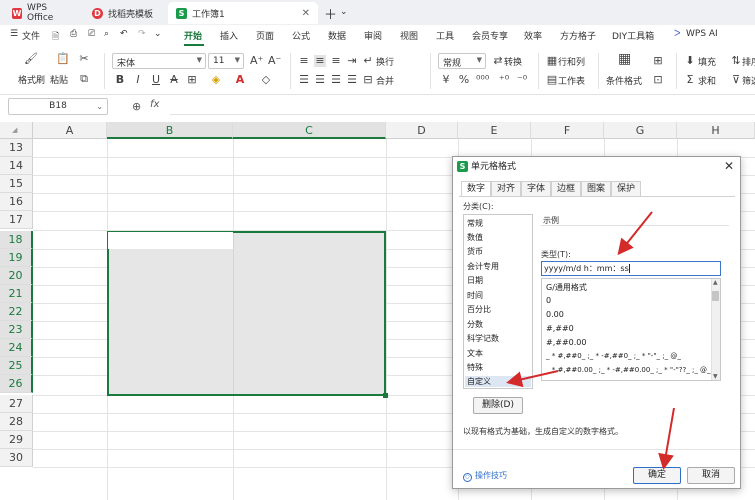  What do you see at coordinates (409, 35) in the screenshot?
I see `menu-view: 视图` at bounding box center [409, 35].